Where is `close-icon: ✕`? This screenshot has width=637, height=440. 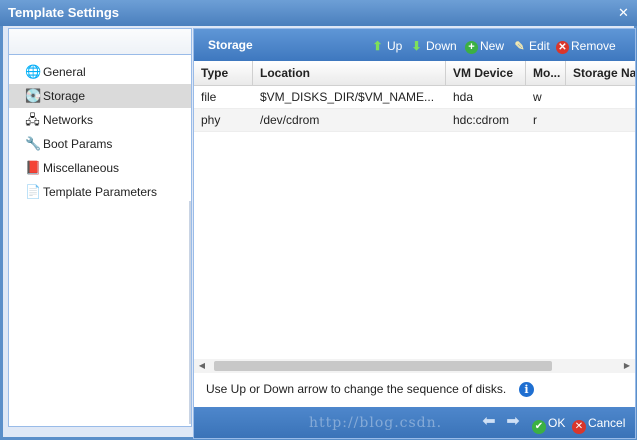
close-icon: ✕ is located at coordinates (623, 12).